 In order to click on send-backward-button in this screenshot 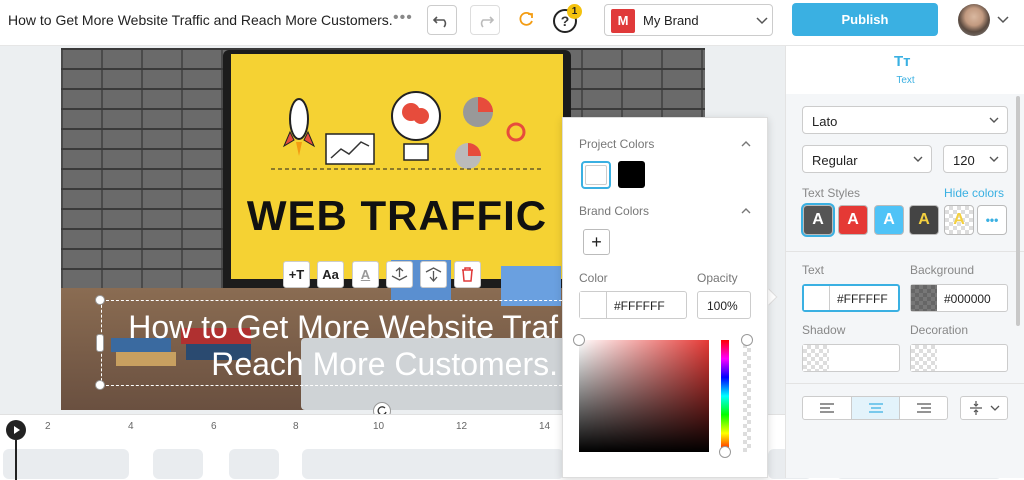, I will do `click(433, 274)`.